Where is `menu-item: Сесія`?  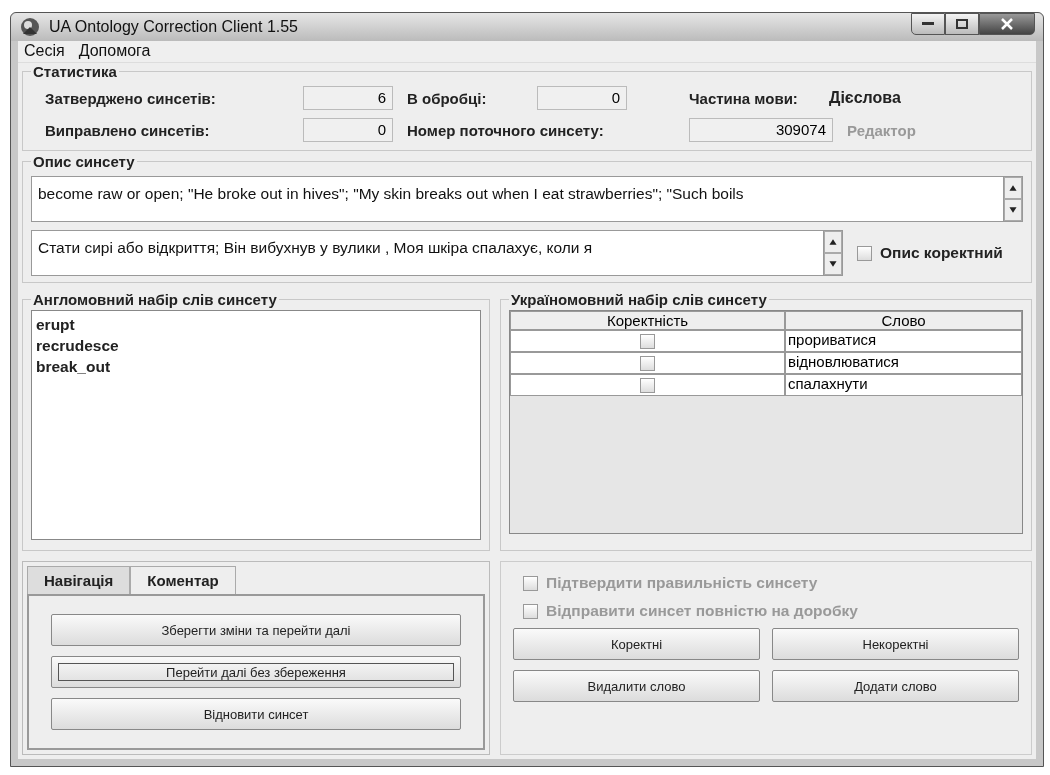
menu-item: Сесія is located at coordinates (44, 51).